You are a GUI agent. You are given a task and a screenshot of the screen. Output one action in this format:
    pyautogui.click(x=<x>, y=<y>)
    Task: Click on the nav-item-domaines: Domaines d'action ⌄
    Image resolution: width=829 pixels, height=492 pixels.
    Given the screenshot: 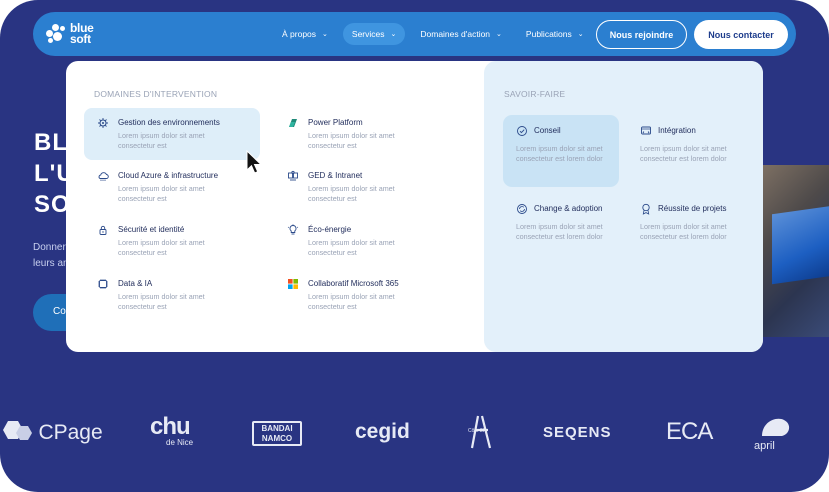 What is the action you would take?
    pyautogui.click(x=461, y=34)
    